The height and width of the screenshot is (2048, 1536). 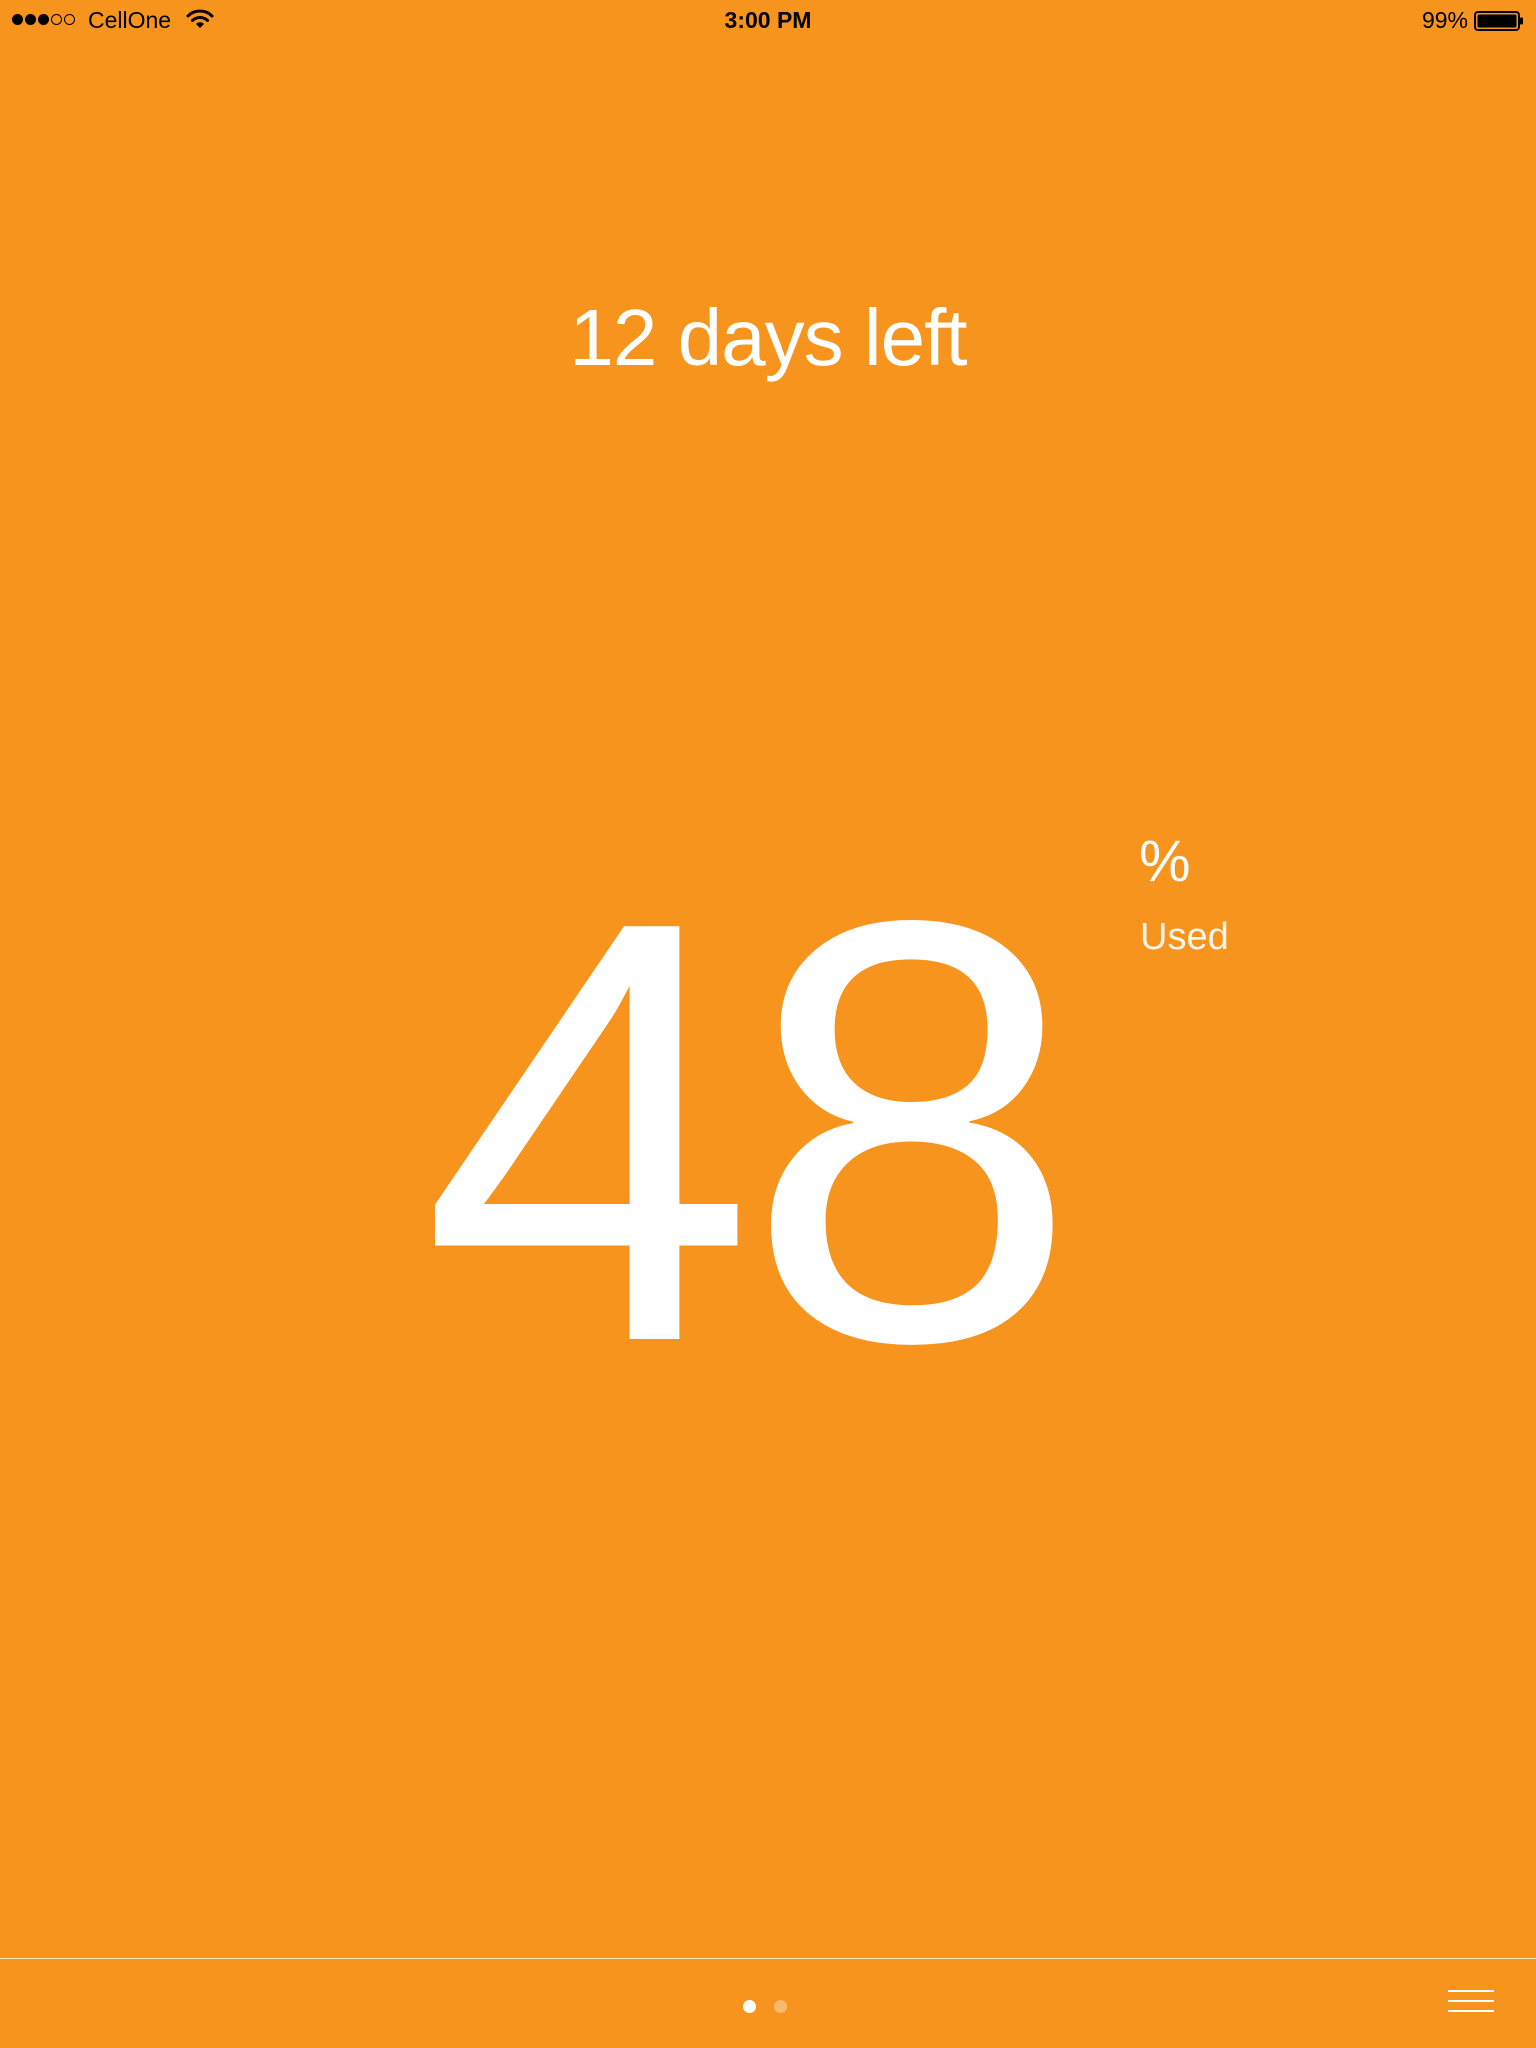 I want to click on usage-percentage-value: 48, so click(x=749, y=1132).